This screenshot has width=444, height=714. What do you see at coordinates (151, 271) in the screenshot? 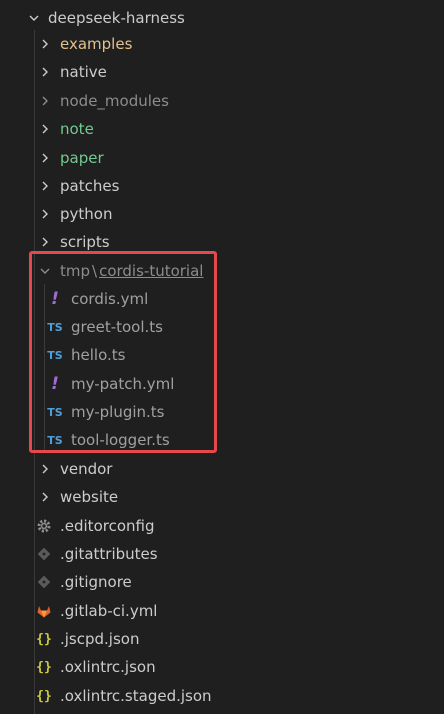
I see `tmp-subfolder-name: cordis-tutorial` at bounding box center [151, 271].